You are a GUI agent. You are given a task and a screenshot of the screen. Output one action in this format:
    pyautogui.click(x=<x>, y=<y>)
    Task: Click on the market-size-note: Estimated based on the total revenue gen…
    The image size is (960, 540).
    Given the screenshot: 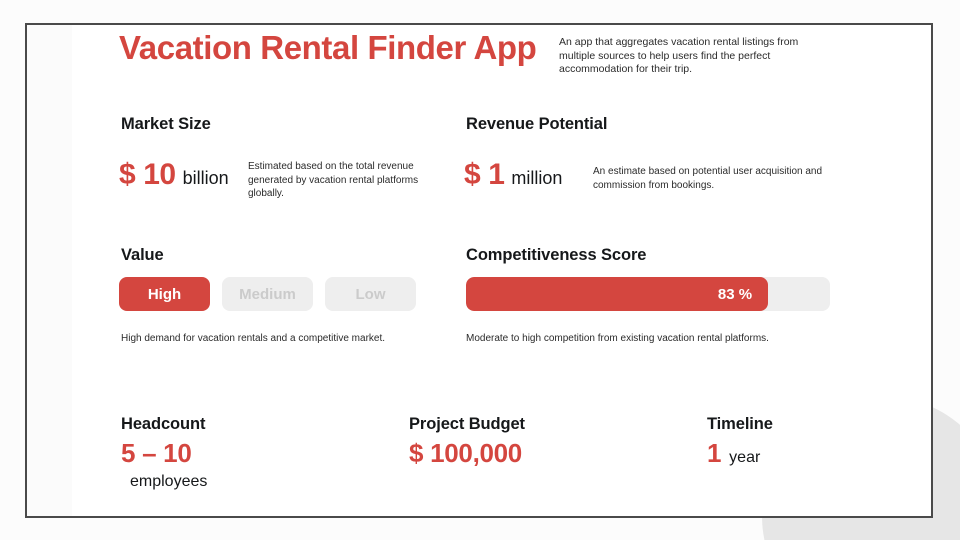 What is the action you would take?
    pyautogui.click(x=333, y=180)
    